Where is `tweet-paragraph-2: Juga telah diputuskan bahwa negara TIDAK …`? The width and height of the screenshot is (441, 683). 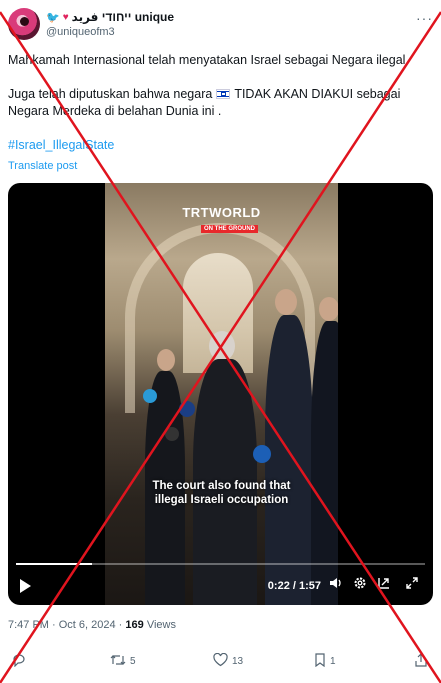
tweet-paragraph-2: Juga telah diputuskan bahwa negara TIDAK … is located at coordinates (204, 102).